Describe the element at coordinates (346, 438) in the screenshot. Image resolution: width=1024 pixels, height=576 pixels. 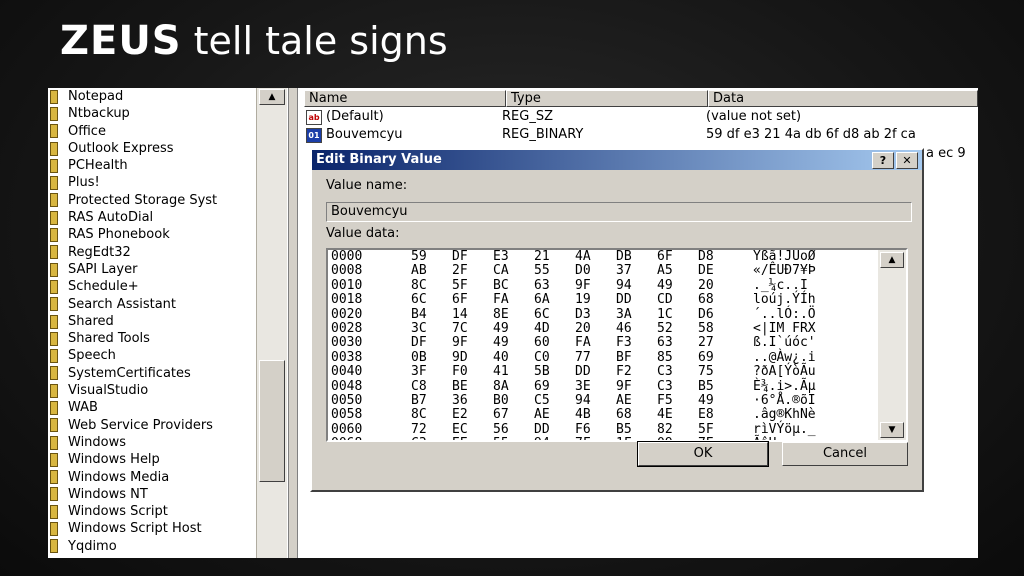
I see `hex-offset: 0068` at that location.